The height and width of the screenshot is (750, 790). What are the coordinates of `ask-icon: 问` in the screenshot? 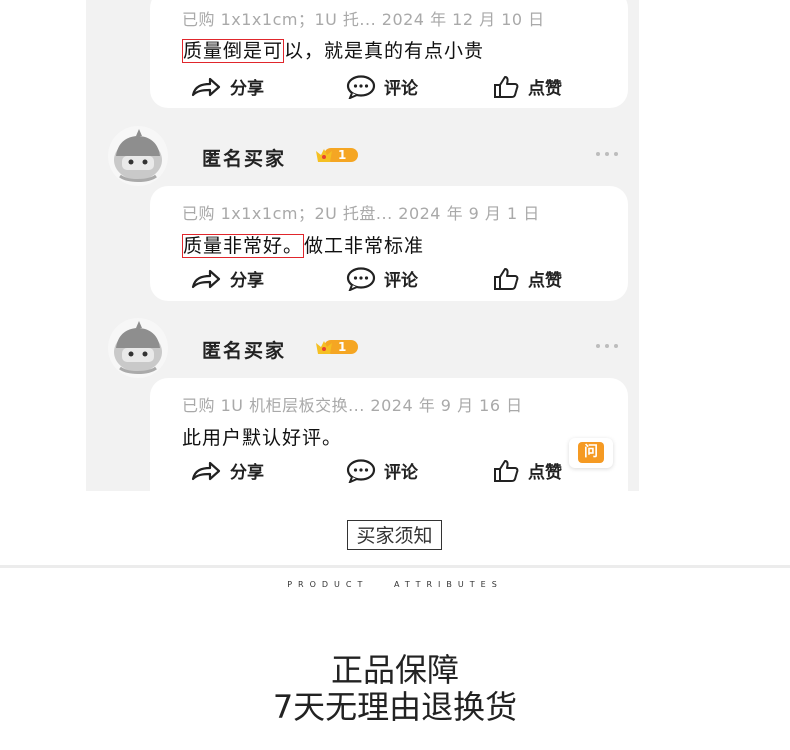 It's located at (591, 452).